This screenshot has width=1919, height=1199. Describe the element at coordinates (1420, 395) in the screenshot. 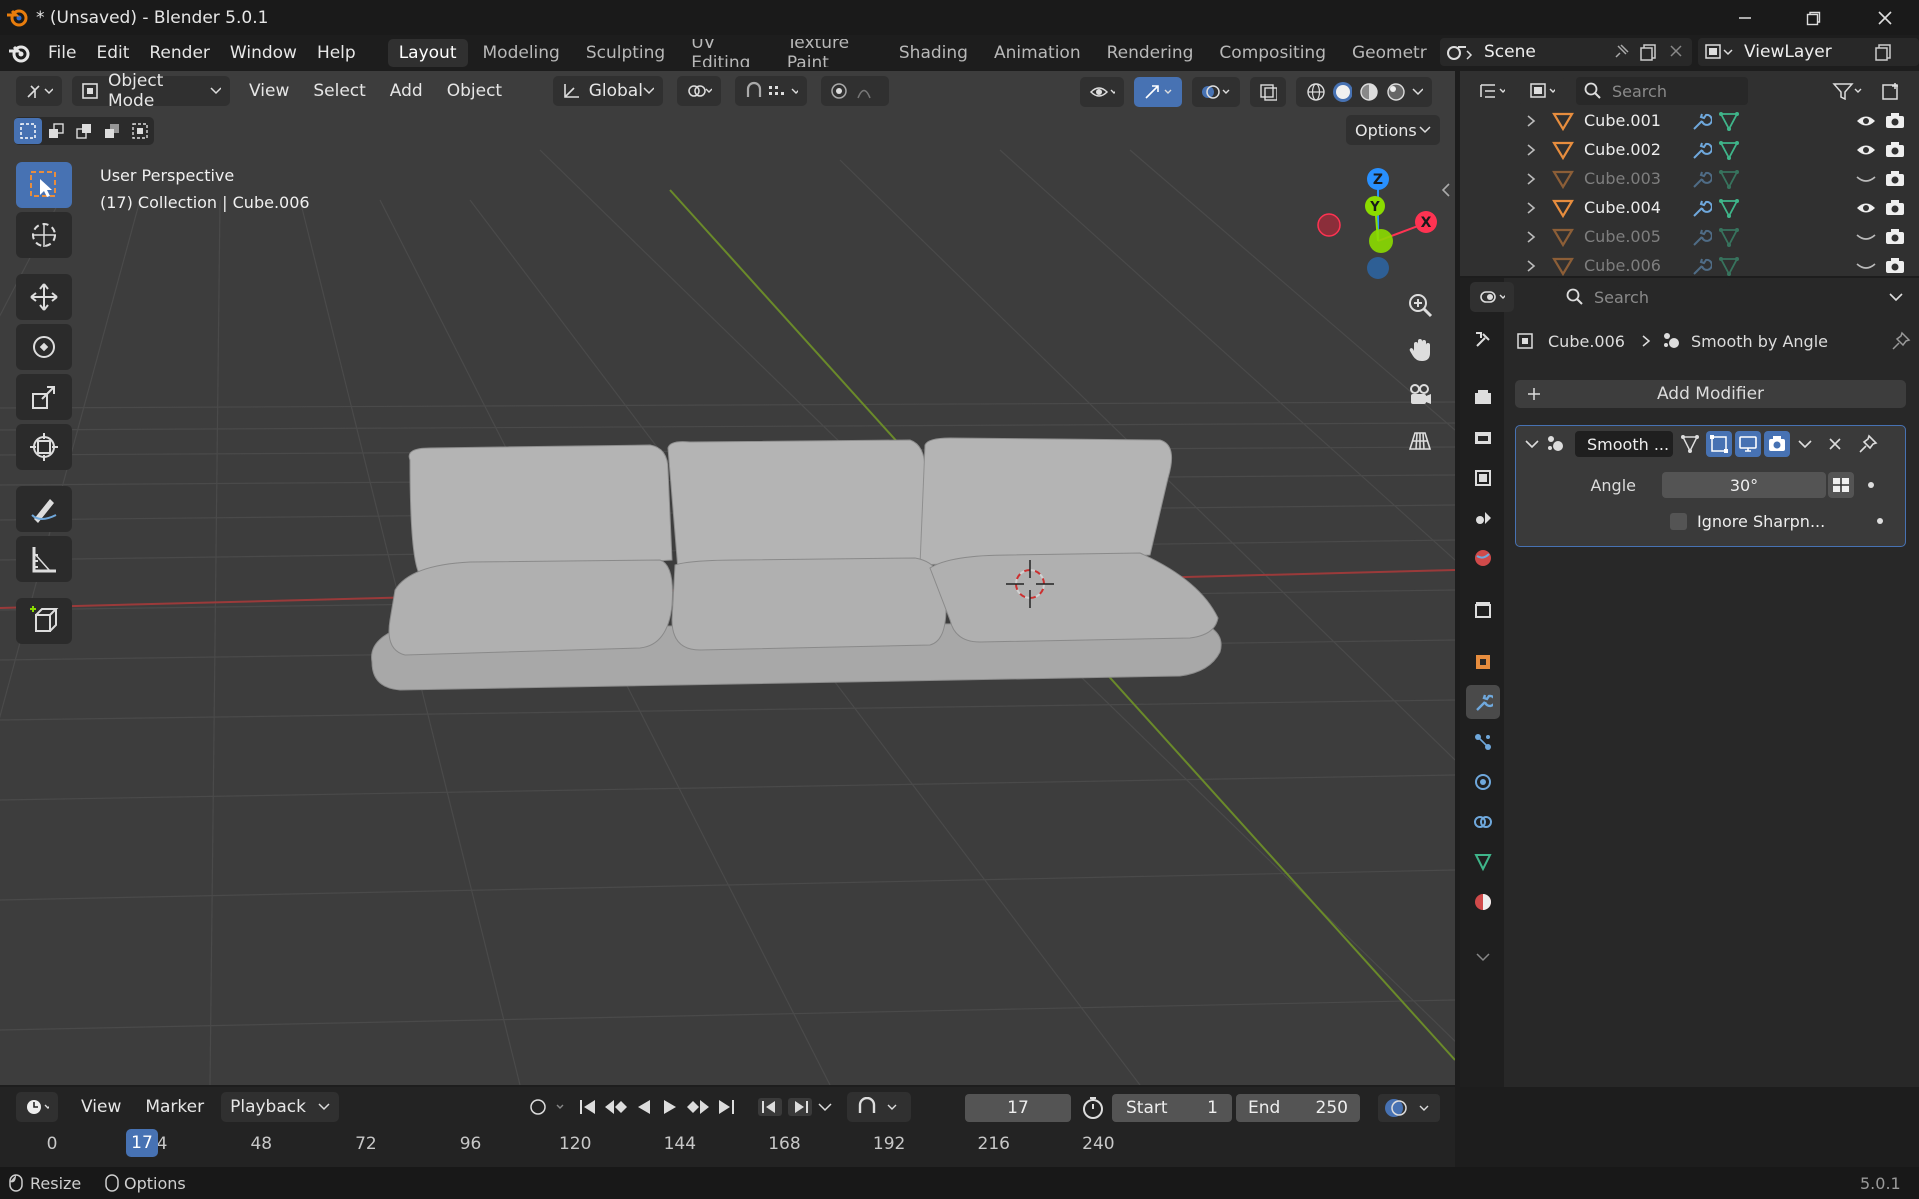

I see `camera-view-icon` at that location.